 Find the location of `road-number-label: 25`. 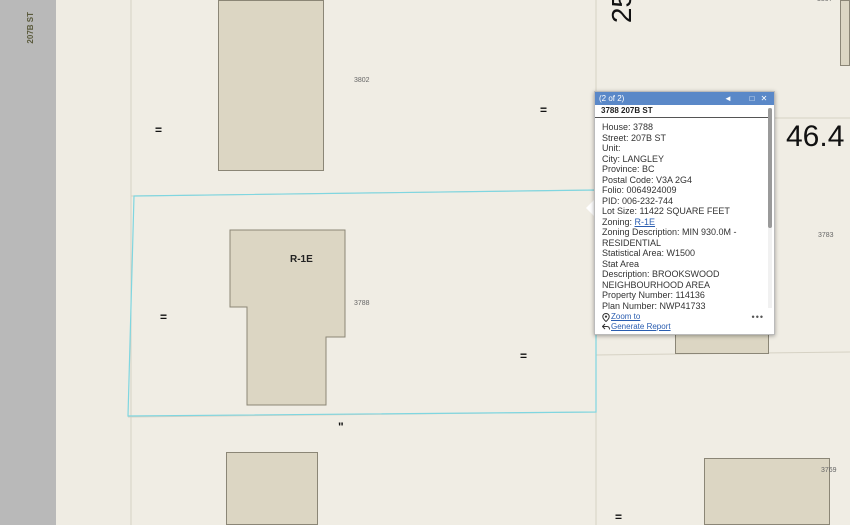

road-number-label: 25 is located at coordinates (621, 12).